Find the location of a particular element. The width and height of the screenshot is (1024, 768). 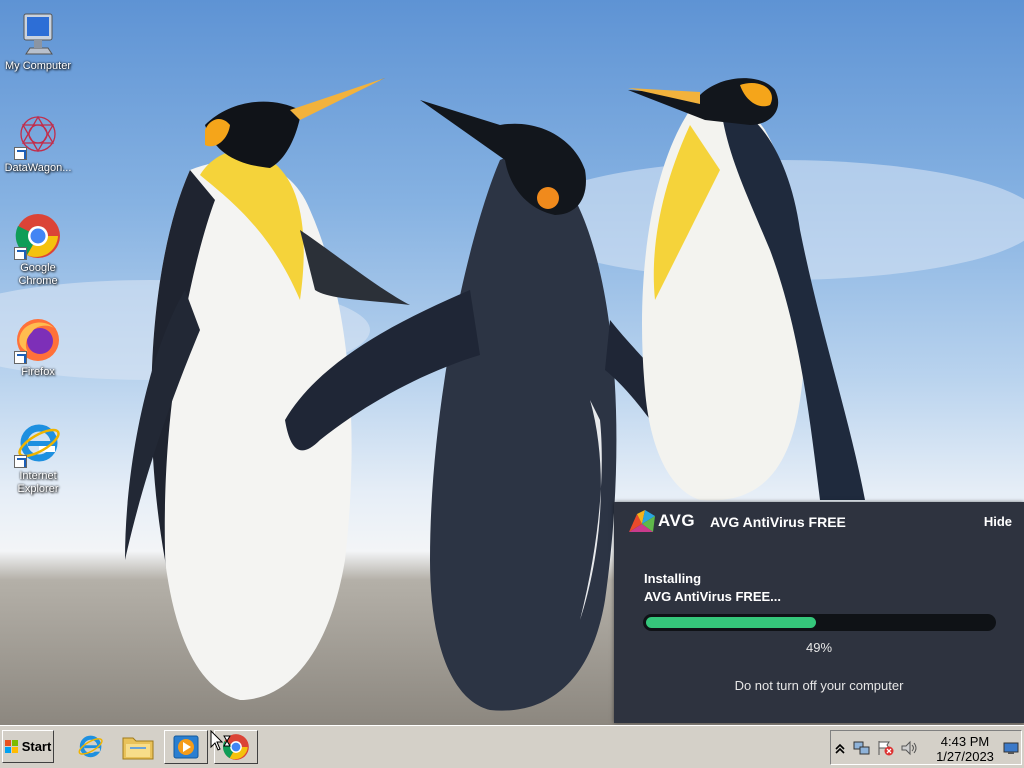

install-progress-bar is located at coordinates (819, 622).